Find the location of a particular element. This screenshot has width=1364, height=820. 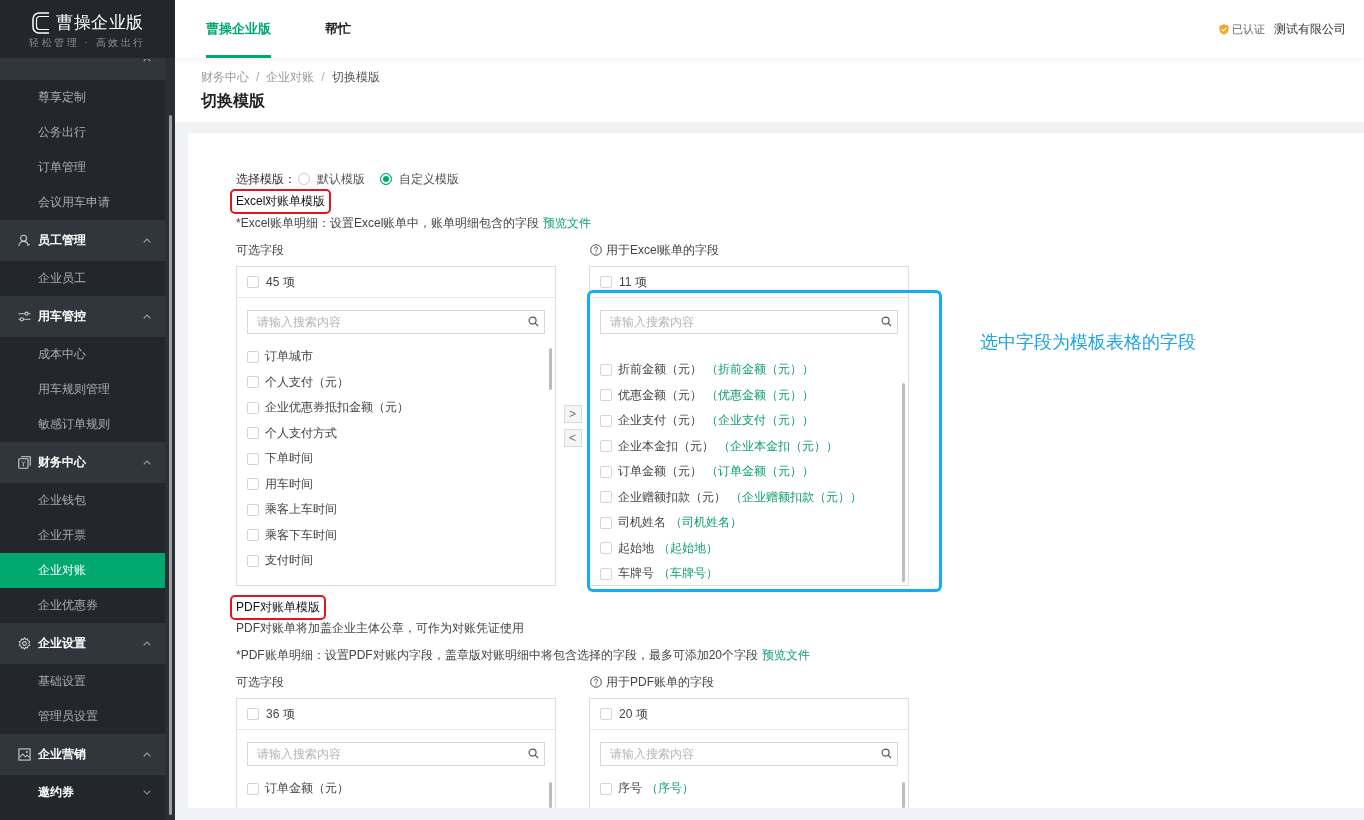

settings-icon is located at coordinates (24, 643).